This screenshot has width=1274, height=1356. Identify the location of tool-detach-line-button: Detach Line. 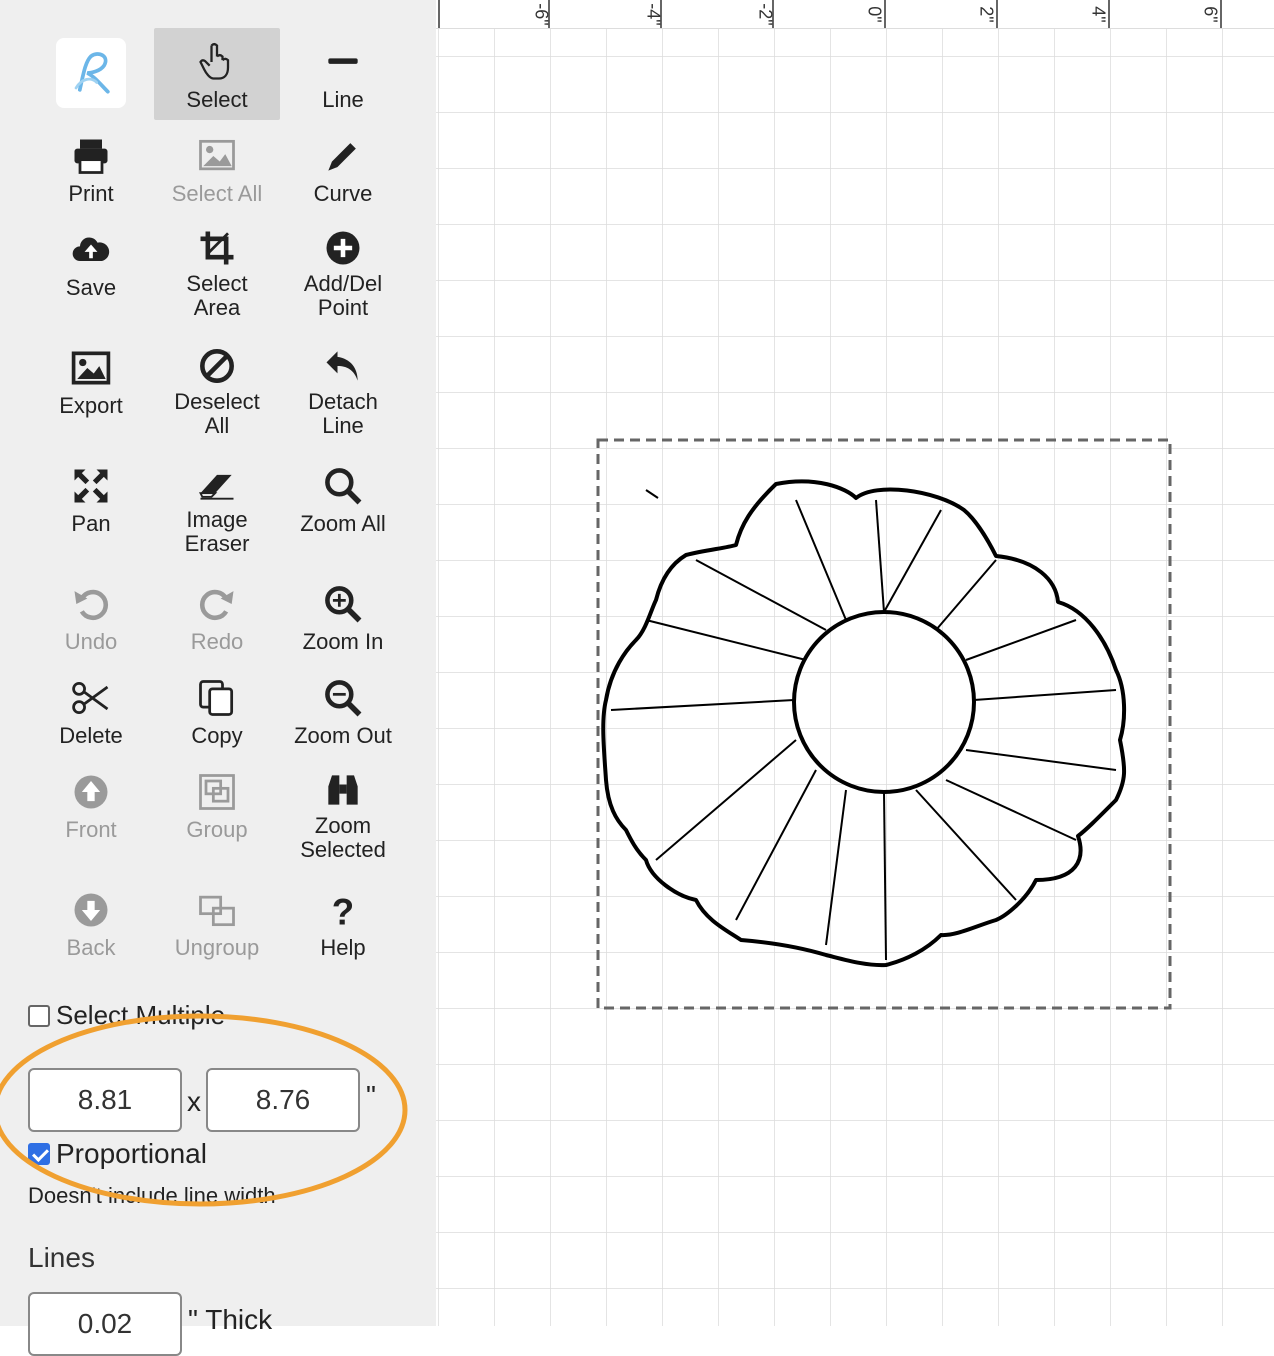
(343, 386).